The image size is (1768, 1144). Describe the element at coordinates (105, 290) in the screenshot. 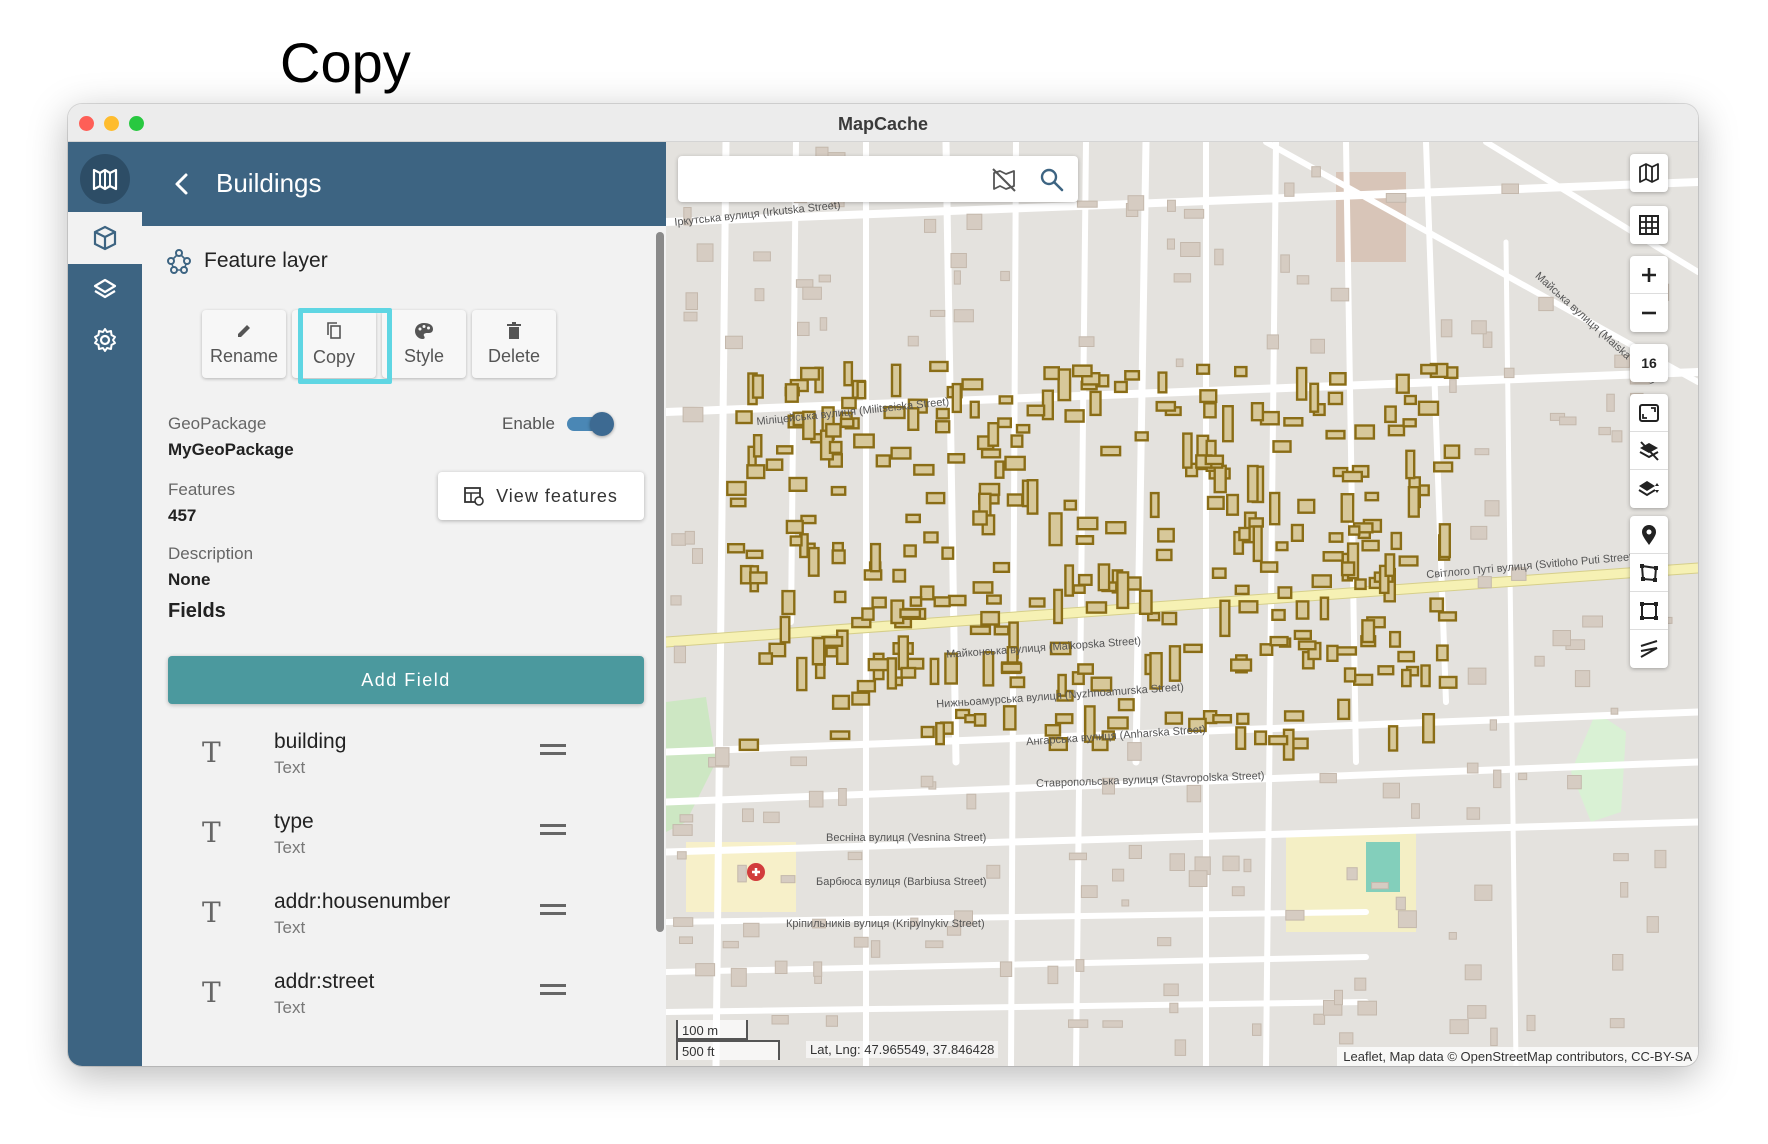

I see `rail-item-layers` at that location.